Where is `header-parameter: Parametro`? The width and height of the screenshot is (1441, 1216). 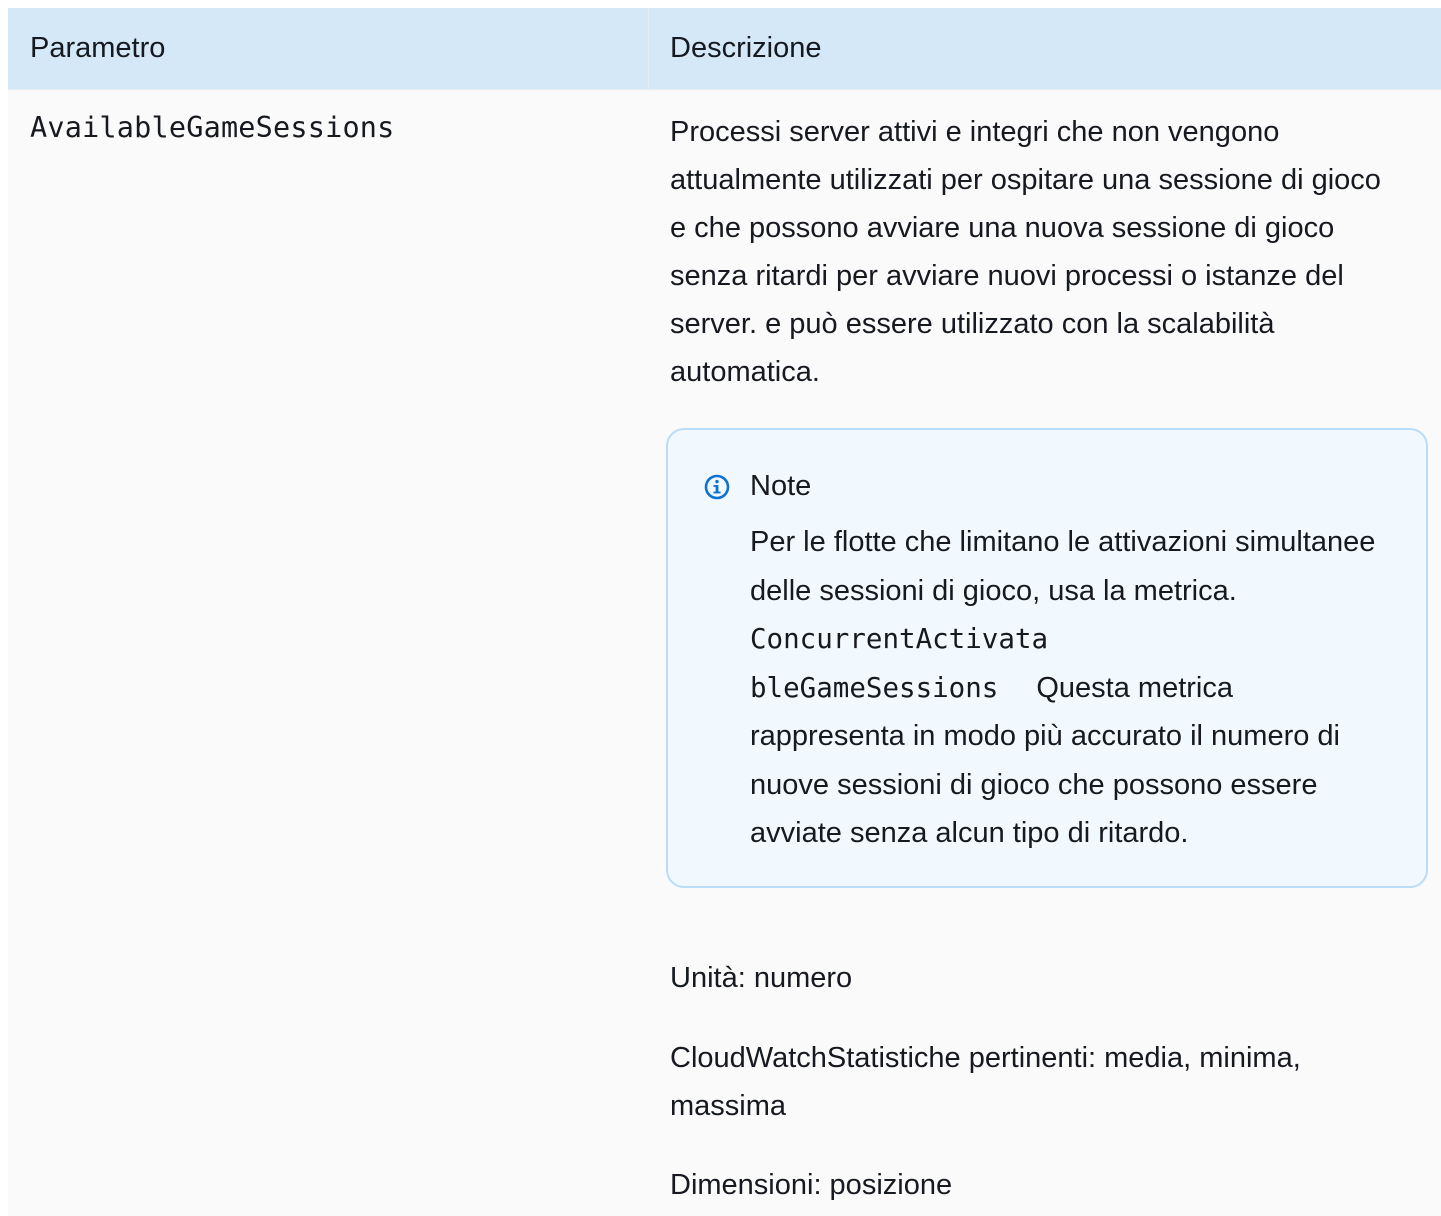 header-parameter: Parametro is located at coordinates (98, 48).